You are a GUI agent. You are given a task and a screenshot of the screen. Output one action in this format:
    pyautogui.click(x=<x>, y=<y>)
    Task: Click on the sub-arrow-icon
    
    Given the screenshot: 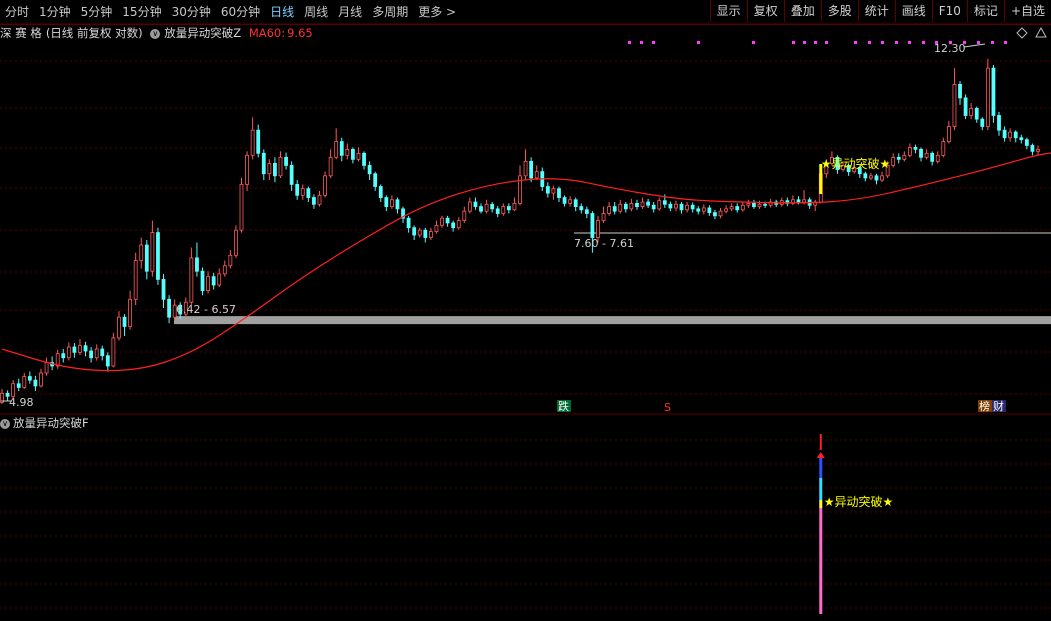 What is the action you would take?
    pyautogui.click(x=820, y=455)
    